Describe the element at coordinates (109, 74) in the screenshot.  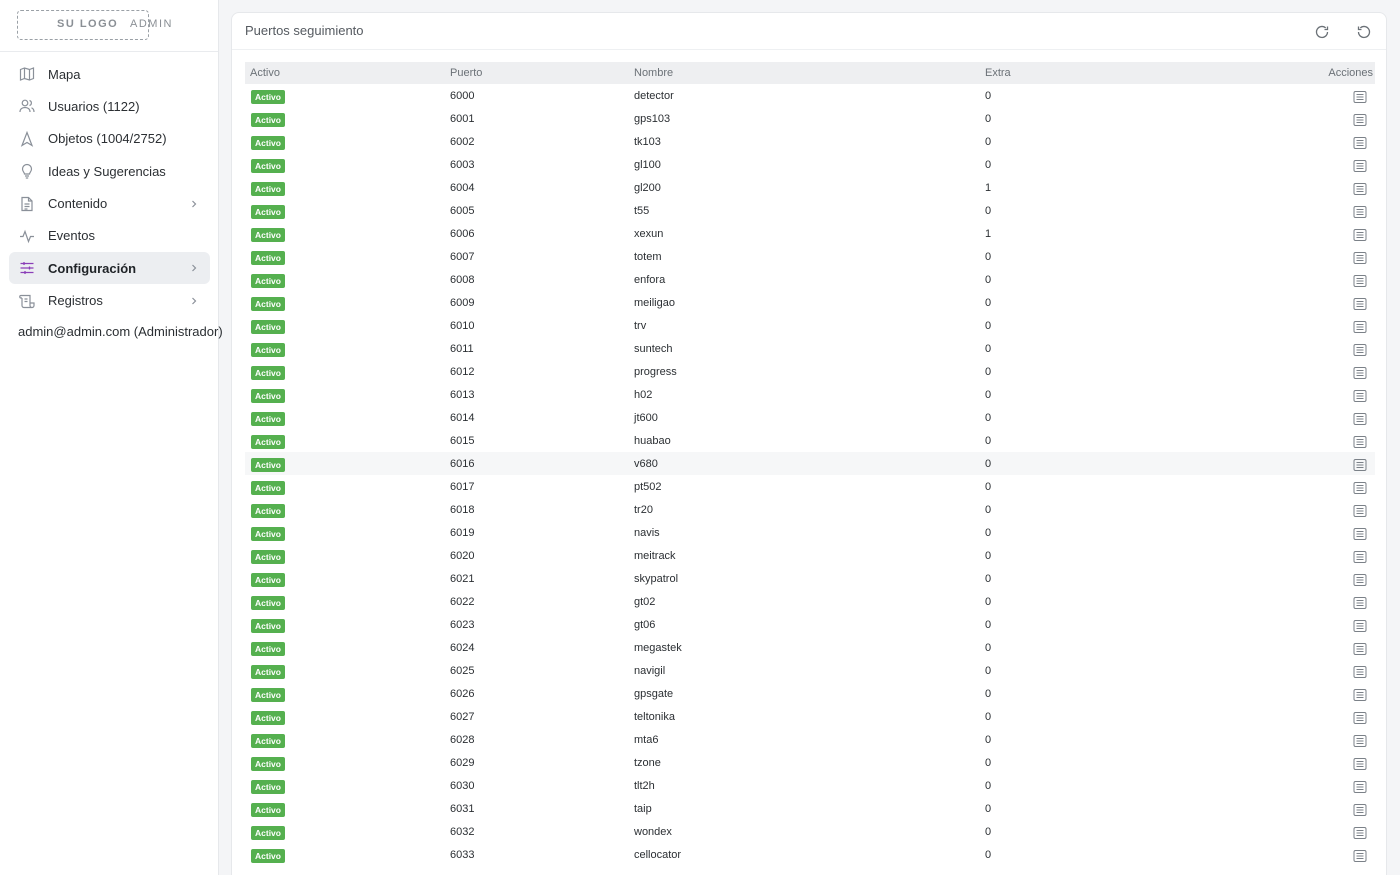
I see `sidebar-item-mapa: Mapa` at that location.